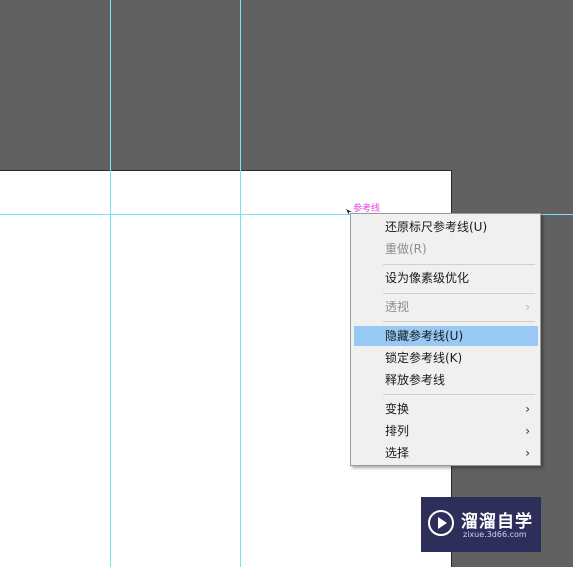  Describe the element at coordinates (497, 522) in the screenshot. I see `watermark-title: 溜溜自学` at that location.